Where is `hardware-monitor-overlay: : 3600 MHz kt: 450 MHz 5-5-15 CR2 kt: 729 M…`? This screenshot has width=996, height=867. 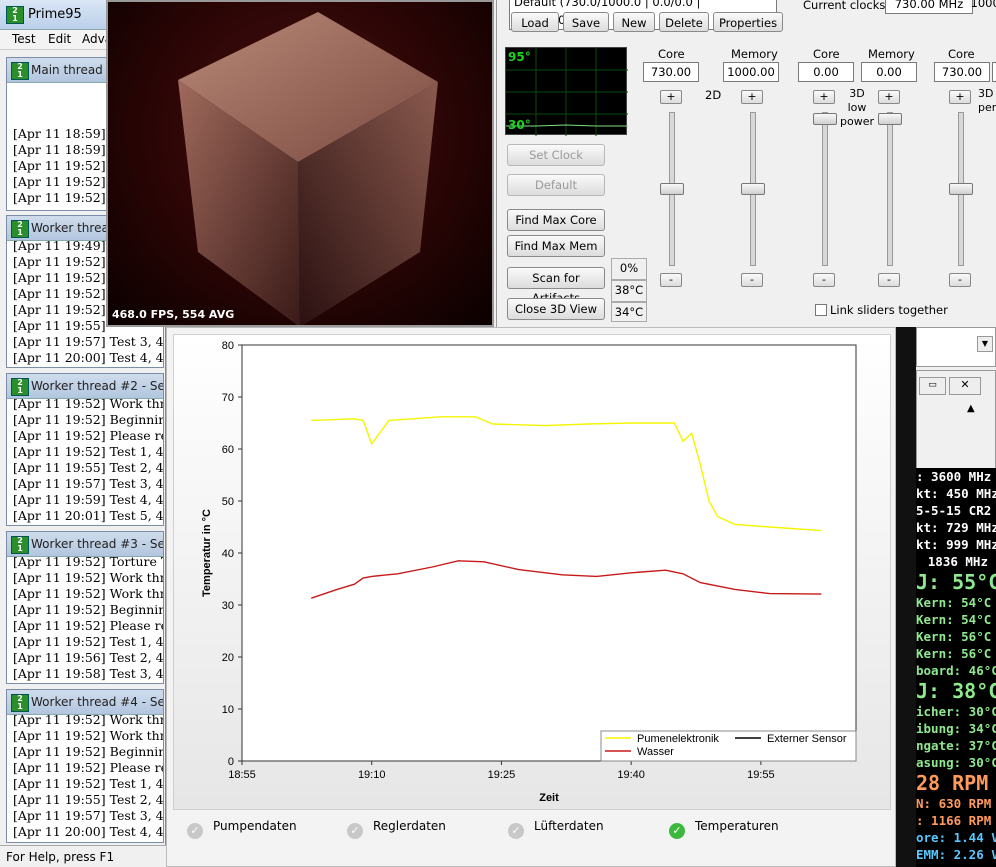
hardware-monitor-overlay: : 3600 MHz kt: 450 MHz 5-5-15 CR2 kt: 729 M… is located at coordinates (956, 667).